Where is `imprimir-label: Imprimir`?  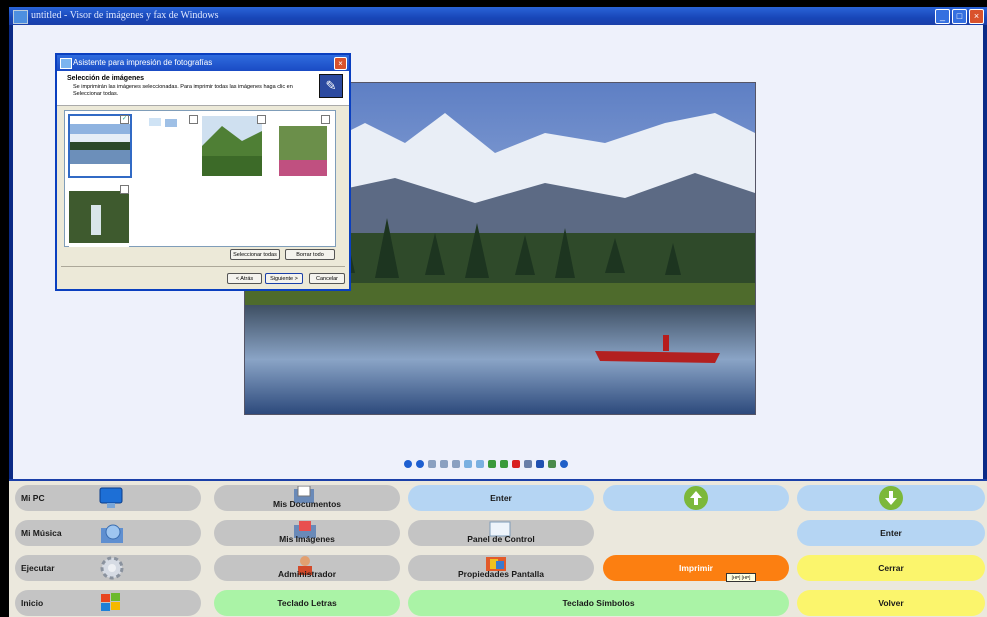
imprimir-label: Imprimir is located at coordinates (695, 568).